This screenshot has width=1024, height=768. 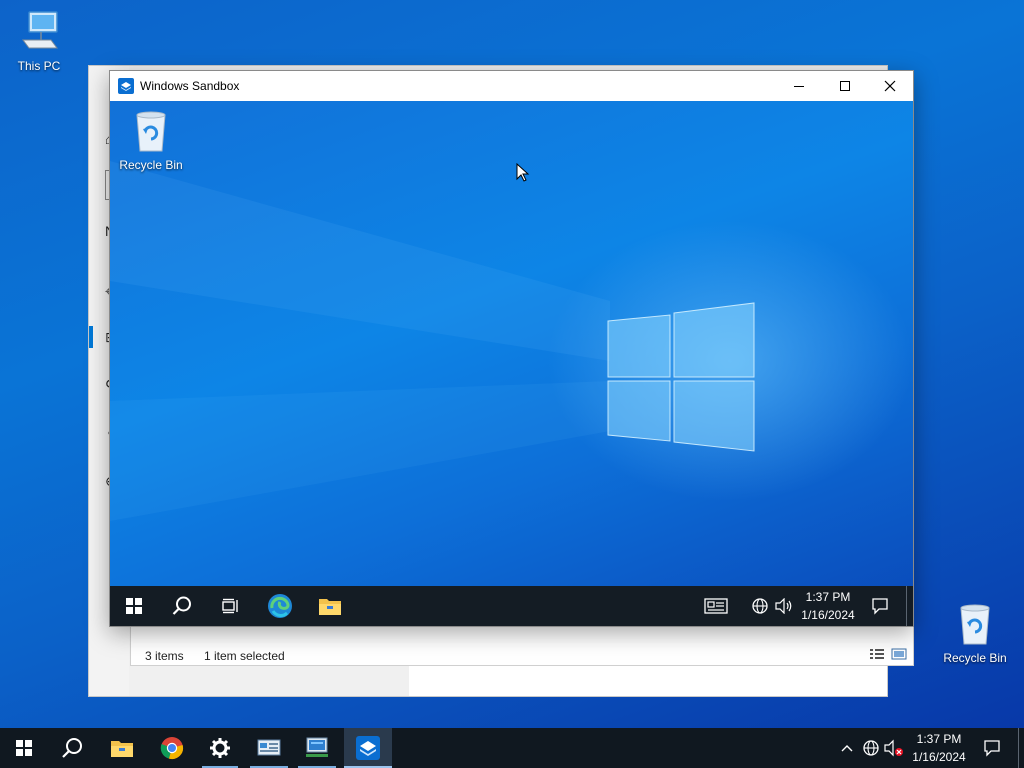 I want to click on desktop-icon-recycle-bin: Recycle Bin, so click(x=975, y=633).